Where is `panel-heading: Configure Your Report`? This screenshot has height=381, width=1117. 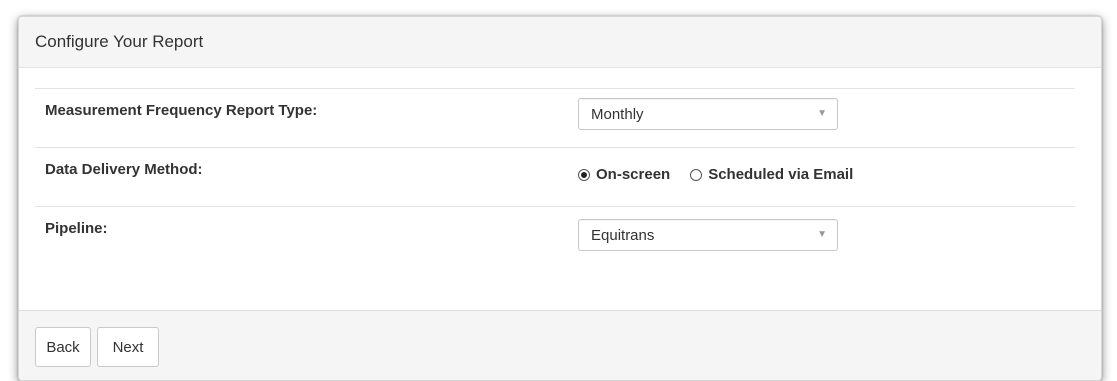
panel-heading: Configure Your Report is located at coordinates (560, 42).